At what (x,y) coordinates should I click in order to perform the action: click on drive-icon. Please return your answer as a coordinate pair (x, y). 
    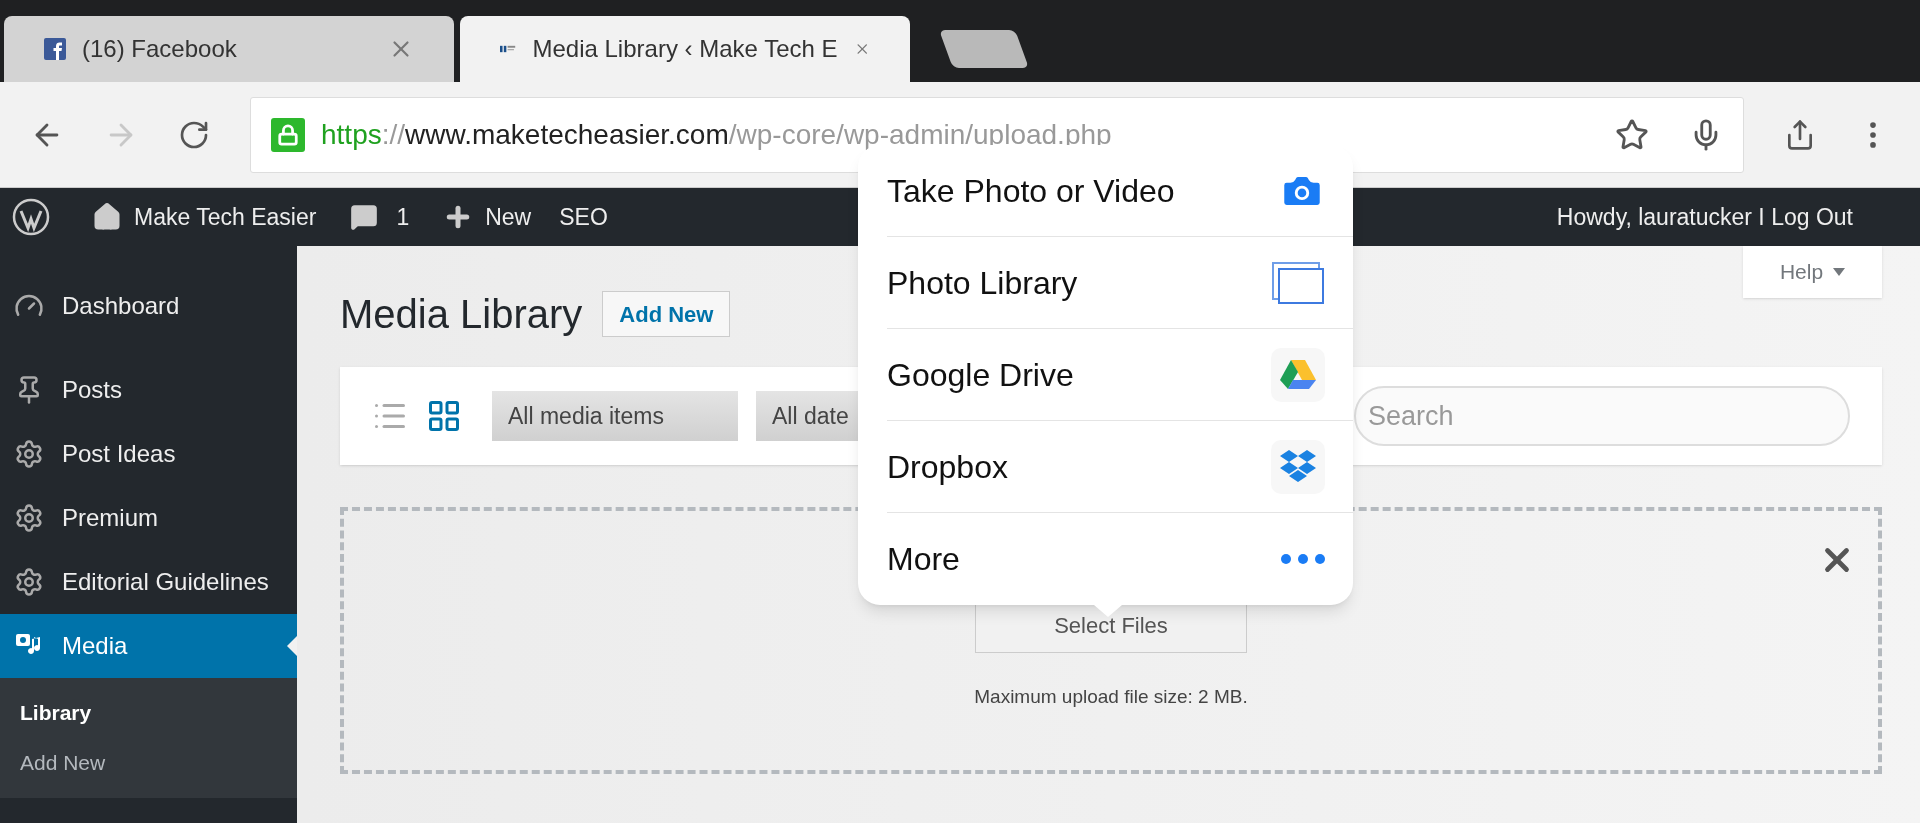
    Looking at the image, I should click on (1298, 374).